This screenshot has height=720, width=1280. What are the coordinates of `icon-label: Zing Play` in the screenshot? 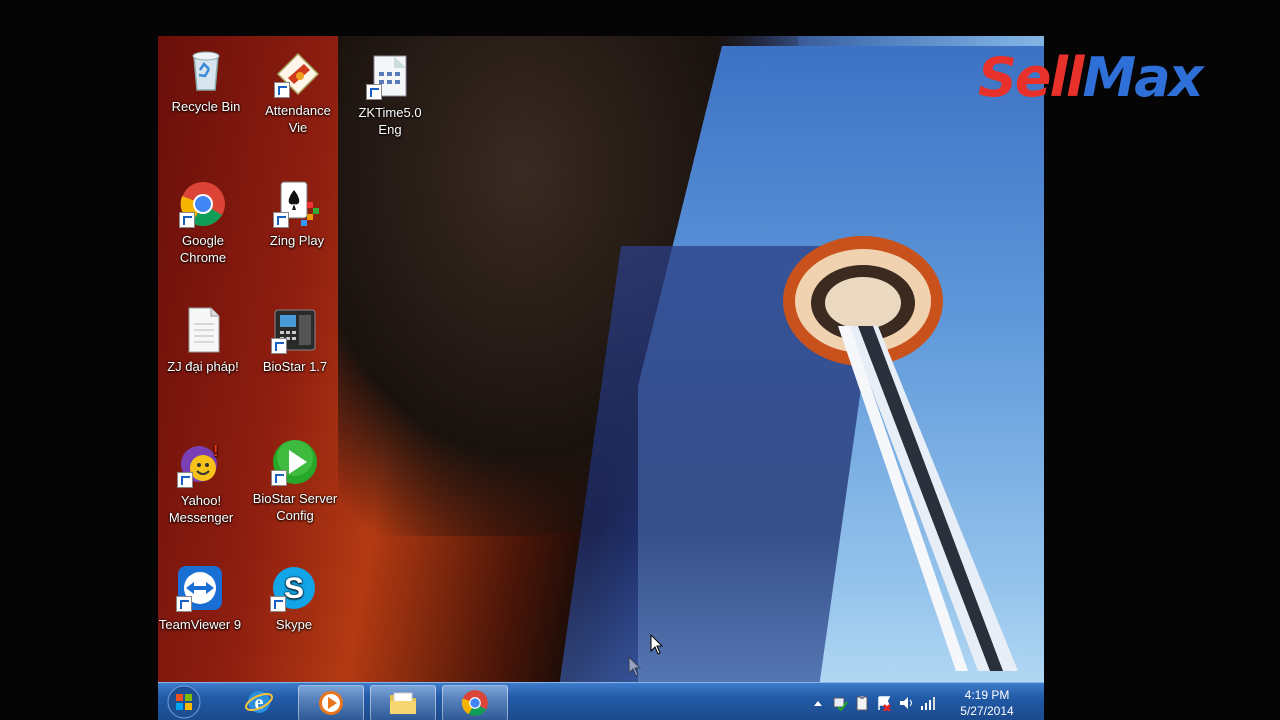 It's located at (297, 240).